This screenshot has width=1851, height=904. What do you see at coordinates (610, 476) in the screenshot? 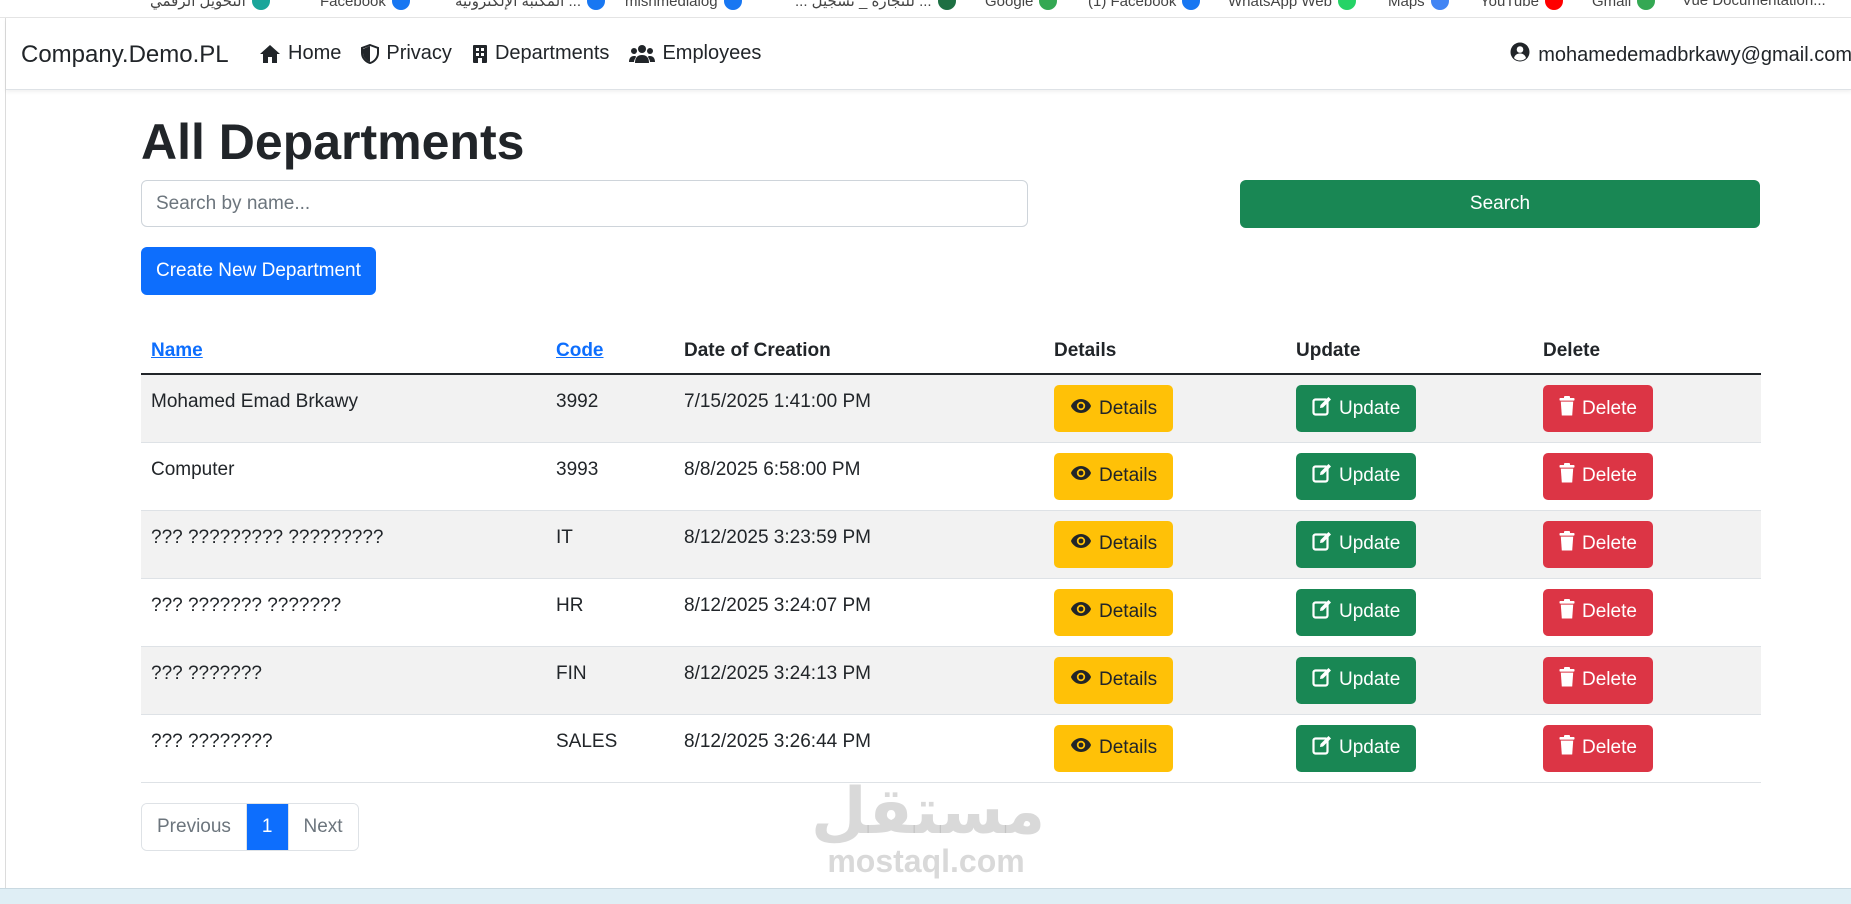
I see `cell-code: 3993` at bounding box center [610, 476].